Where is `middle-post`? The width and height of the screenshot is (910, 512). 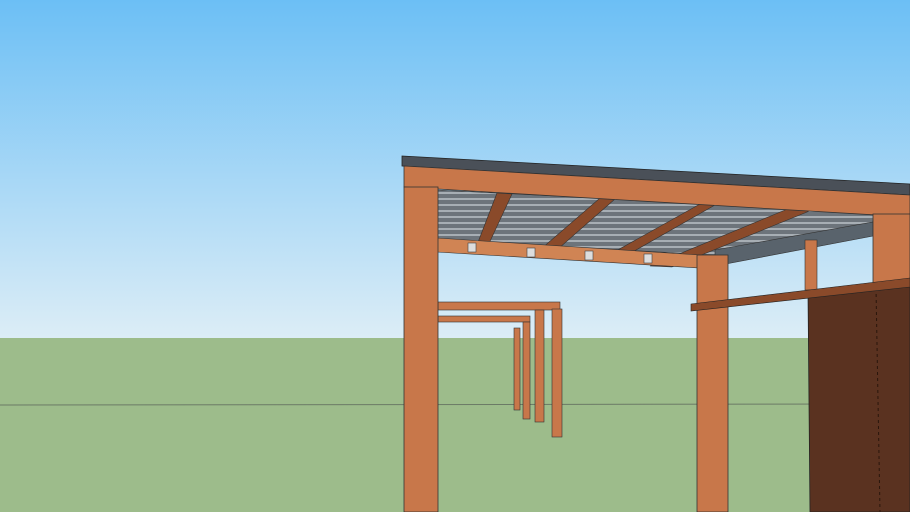 middle-post is located at coordinates (712, 383).